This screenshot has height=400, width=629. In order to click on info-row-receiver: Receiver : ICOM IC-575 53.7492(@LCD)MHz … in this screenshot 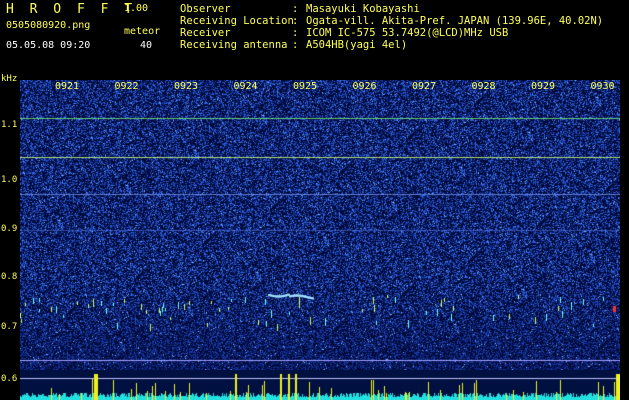, I will do `click(391, 33)`.